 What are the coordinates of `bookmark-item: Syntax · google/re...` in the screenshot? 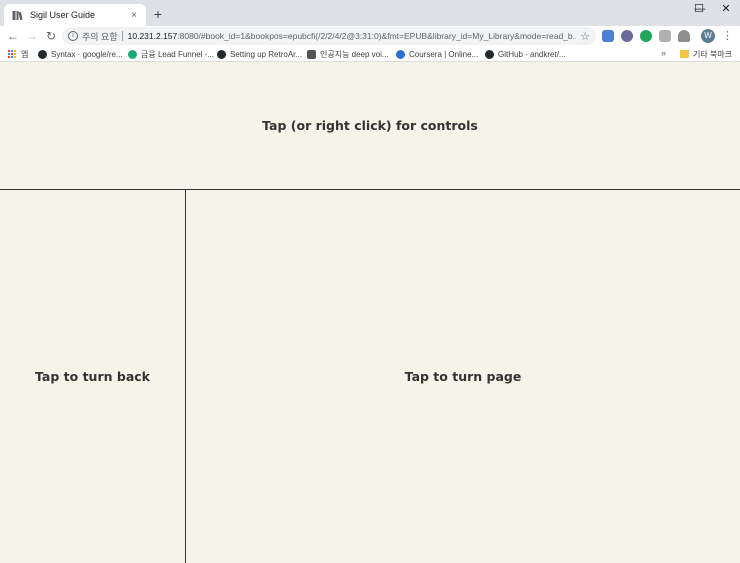 It's located at (80, 54).